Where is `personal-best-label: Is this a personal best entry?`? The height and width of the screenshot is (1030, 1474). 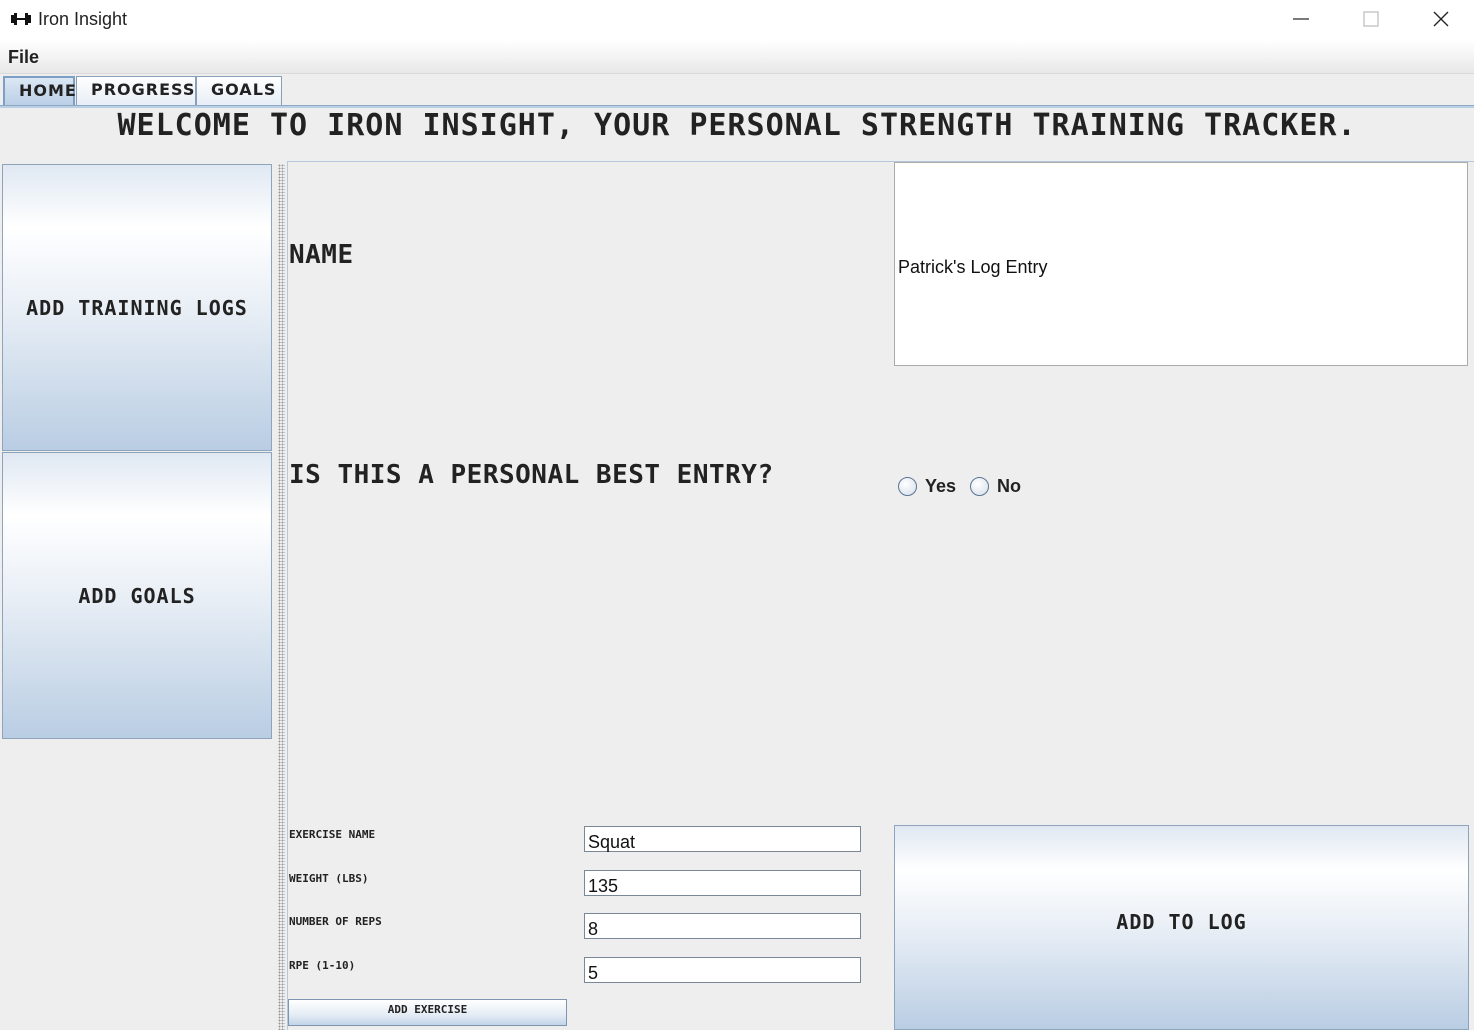 personal-best-label: Is this a personal best entry? is located at coordinates (531, 475).